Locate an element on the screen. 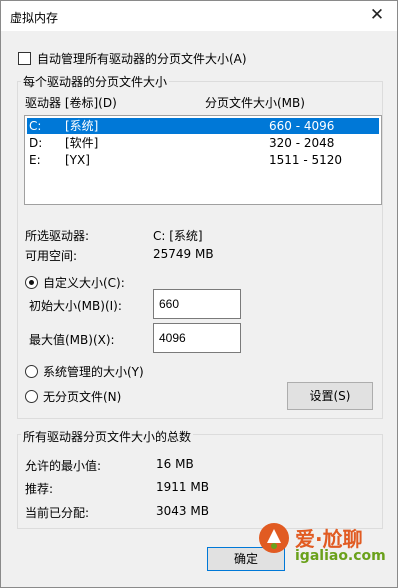 The image size is (398, 588). list-item: D: [软件] 320 - 2048 is located at coordinates (203, 143).